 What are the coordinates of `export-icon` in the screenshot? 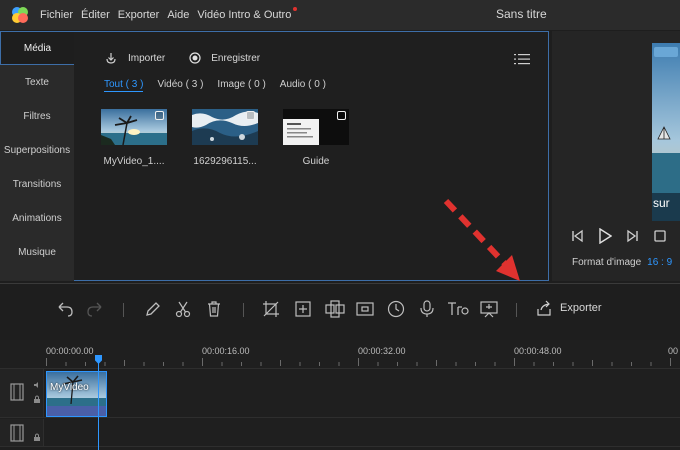 It's located at (544, 308).